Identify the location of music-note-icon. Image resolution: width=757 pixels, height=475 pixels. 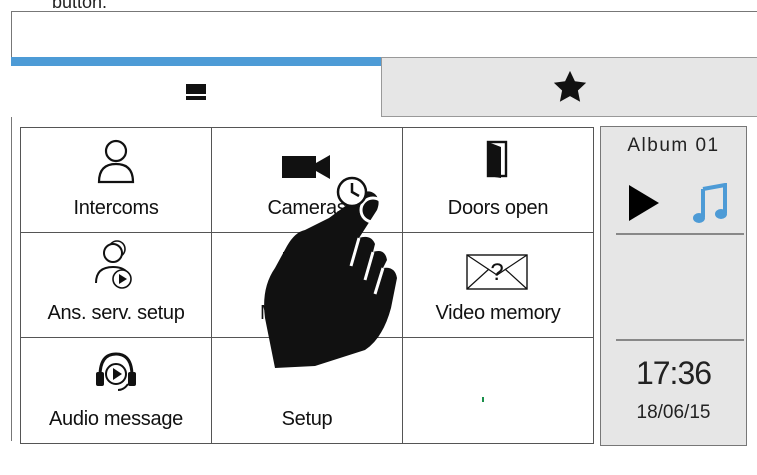
(711, 204).